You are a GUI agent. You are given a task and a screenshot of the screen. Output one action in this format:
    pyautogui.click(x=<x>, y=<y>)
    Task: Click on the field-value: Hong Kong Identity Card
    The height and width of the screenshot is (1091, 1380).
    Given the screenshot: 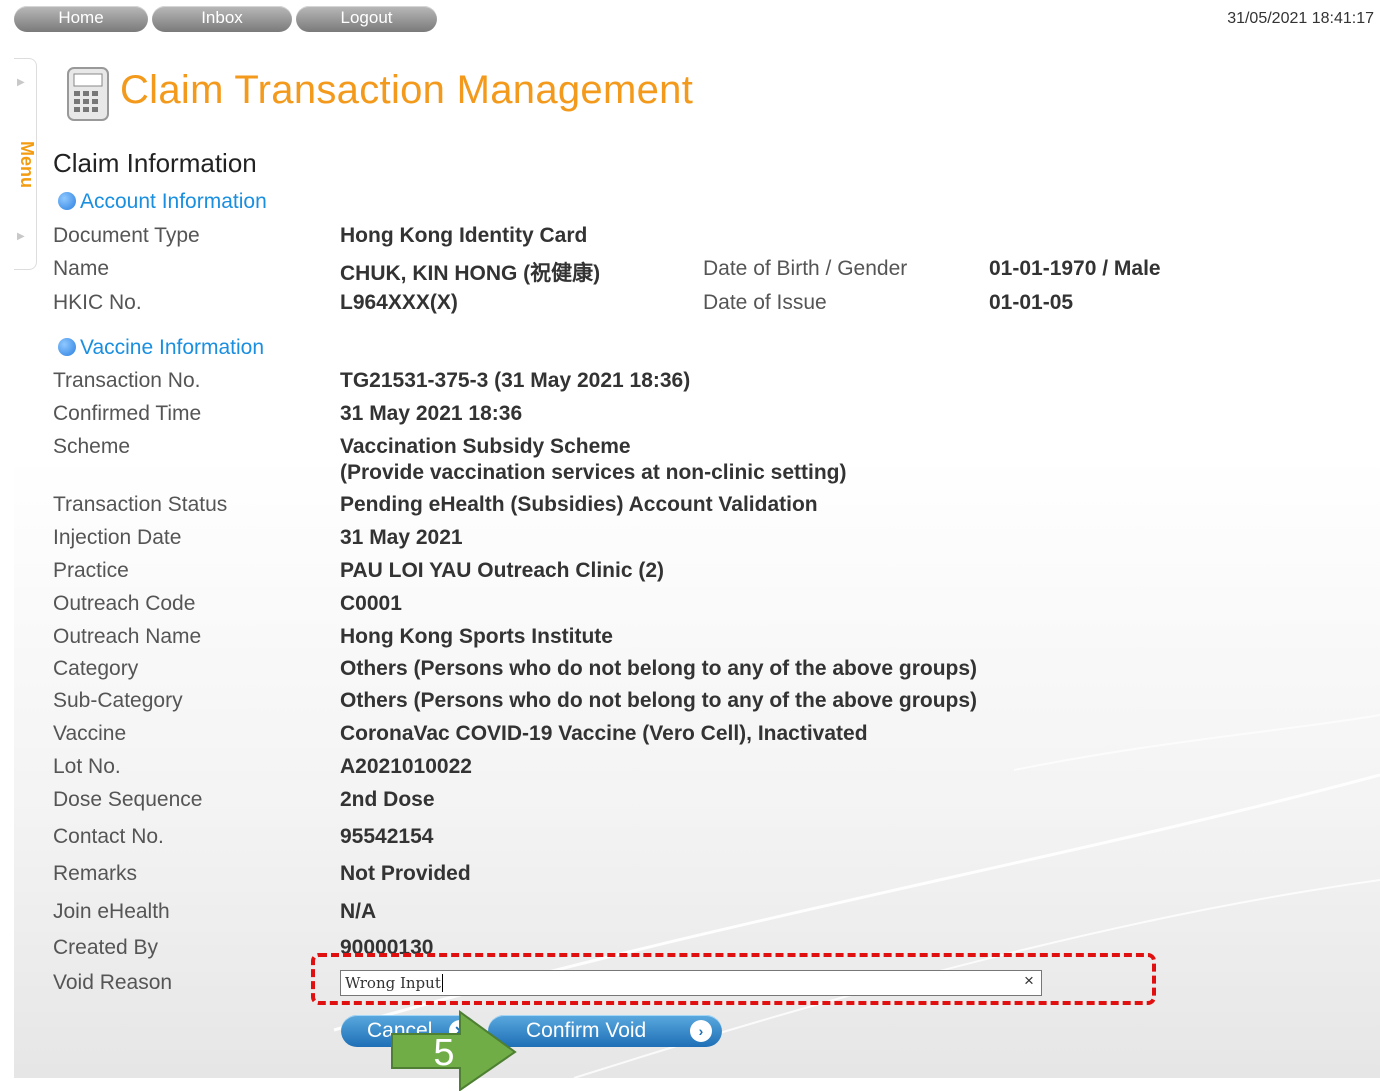 What is the action you would take?
    pyautogui.click(x=464, y=235)
    